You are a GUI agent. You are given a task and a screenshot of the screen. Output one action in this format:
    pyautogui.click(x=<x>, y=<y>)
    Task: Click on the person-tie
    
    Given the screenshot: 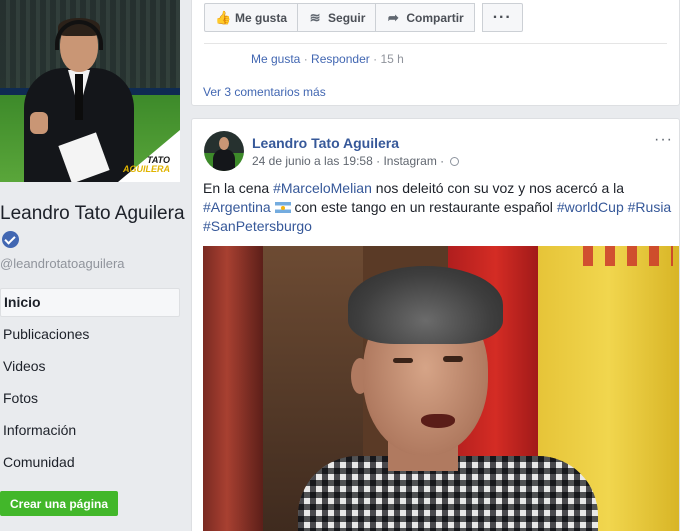 What is the action you would take?
    pyautogui.click(x=79, y=97)
    